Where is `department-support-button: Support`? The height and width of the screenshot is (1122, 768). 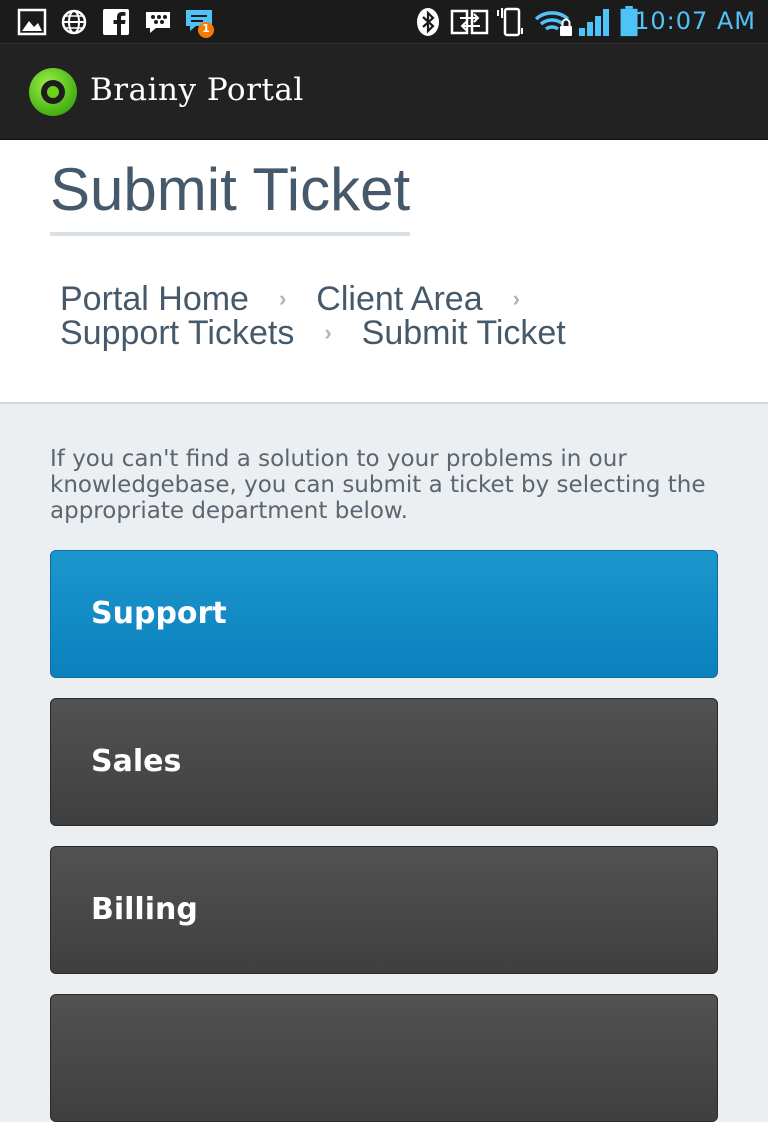
department-support-button: Support is located at coordinates (384, 614).